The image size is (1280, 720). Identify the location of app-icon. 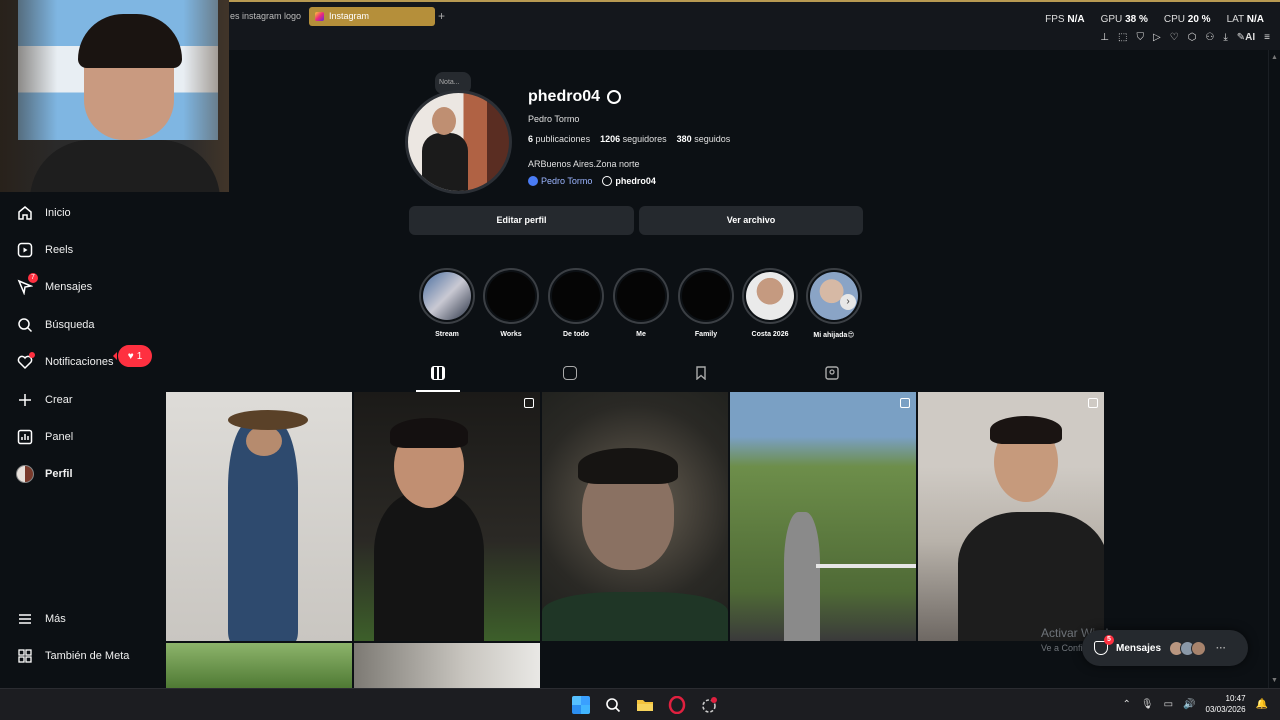
(709, 705).